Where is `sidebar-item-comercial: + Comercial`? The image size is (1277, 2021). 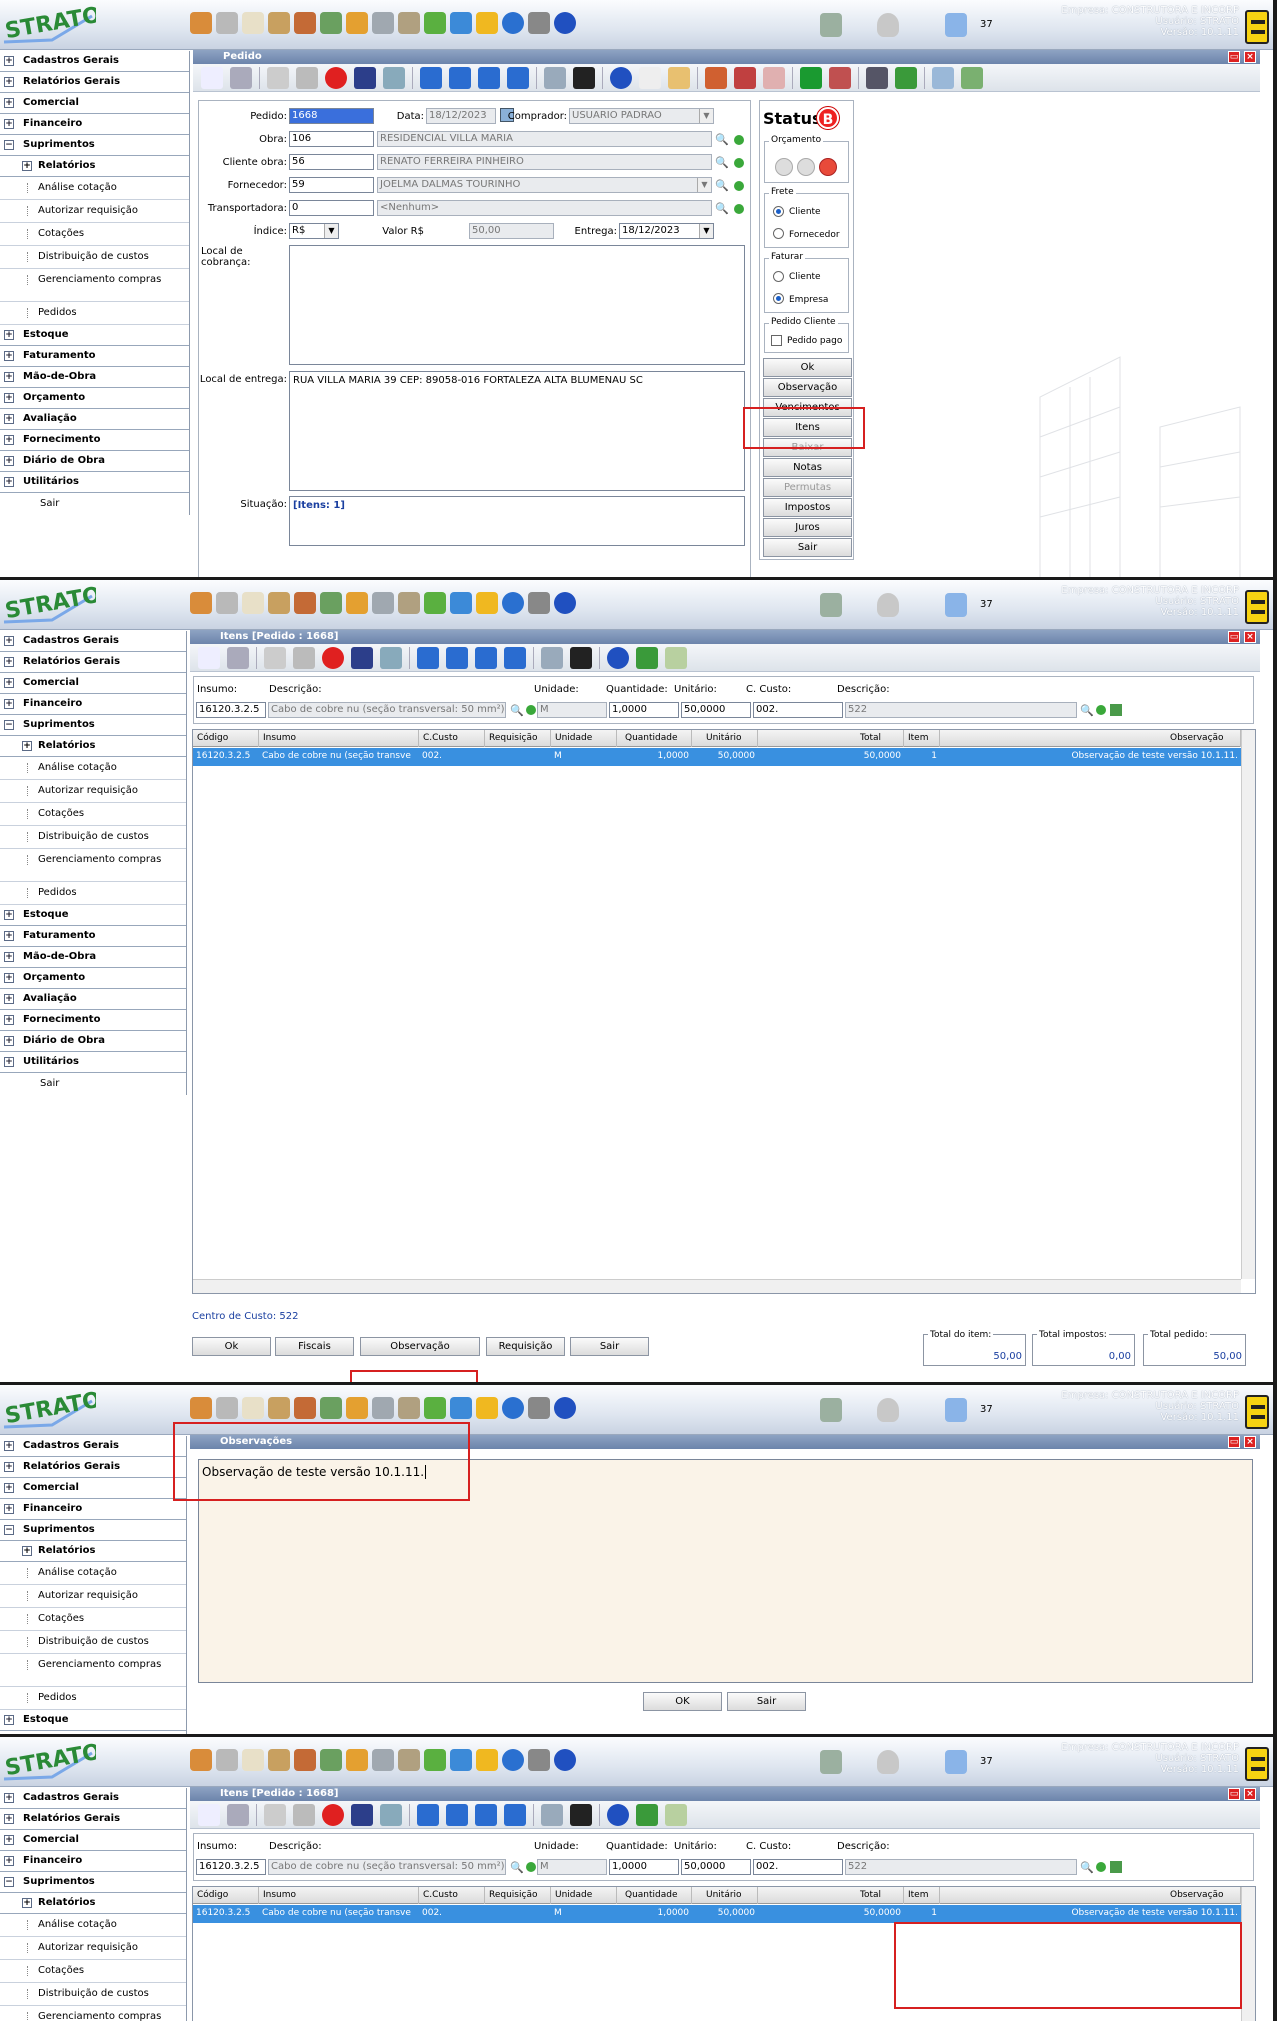
sidebar-item-comercial: + Comercial is located at coordinates (94, 103).